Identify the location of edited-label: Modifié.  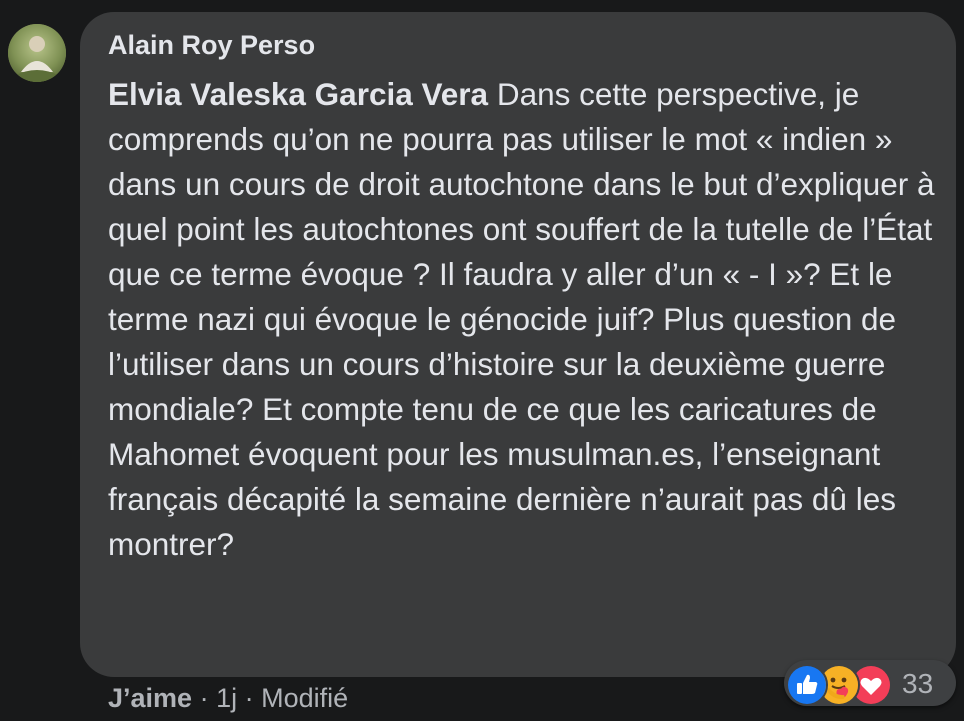
(304, 698).